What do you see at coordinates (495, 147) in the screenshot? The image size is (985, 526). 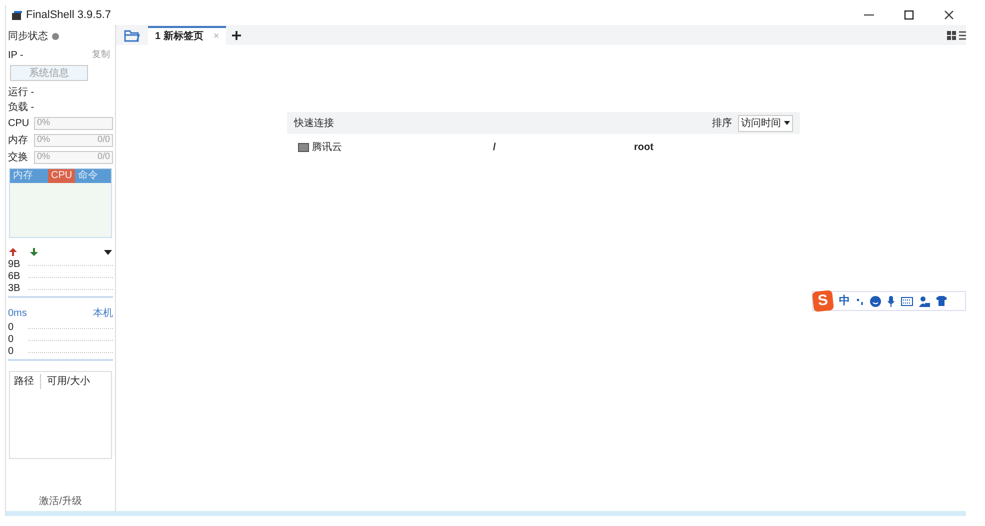 I see `connection-path: /` at bounding box center [495, 147].